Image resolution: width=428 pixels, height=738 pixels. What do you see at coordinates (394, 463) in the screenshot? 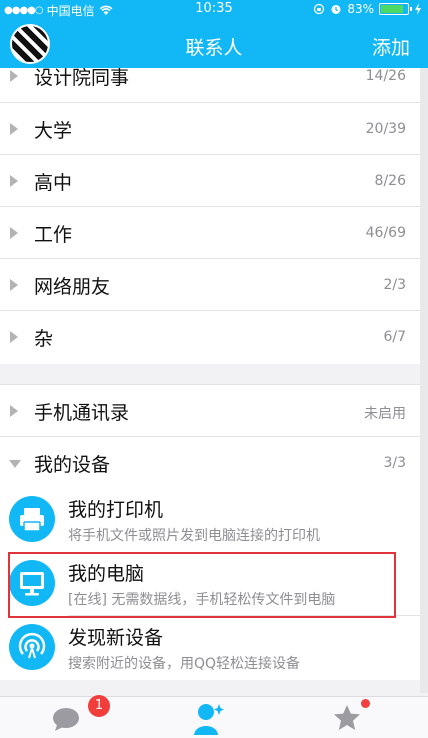
I see `group-count: 3/3` at bounding box center [394, 463].